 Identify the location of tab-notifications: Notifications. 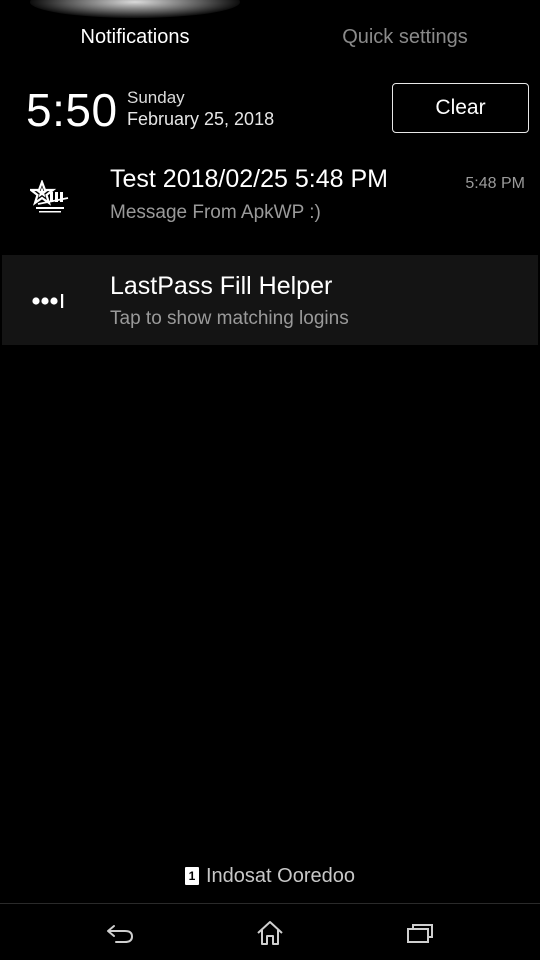
(135, 37).